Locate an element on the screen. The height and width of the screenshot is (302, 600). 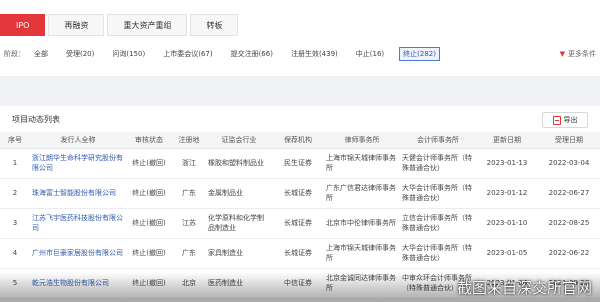
row-index: 3 is located at coordinates (15, 223).